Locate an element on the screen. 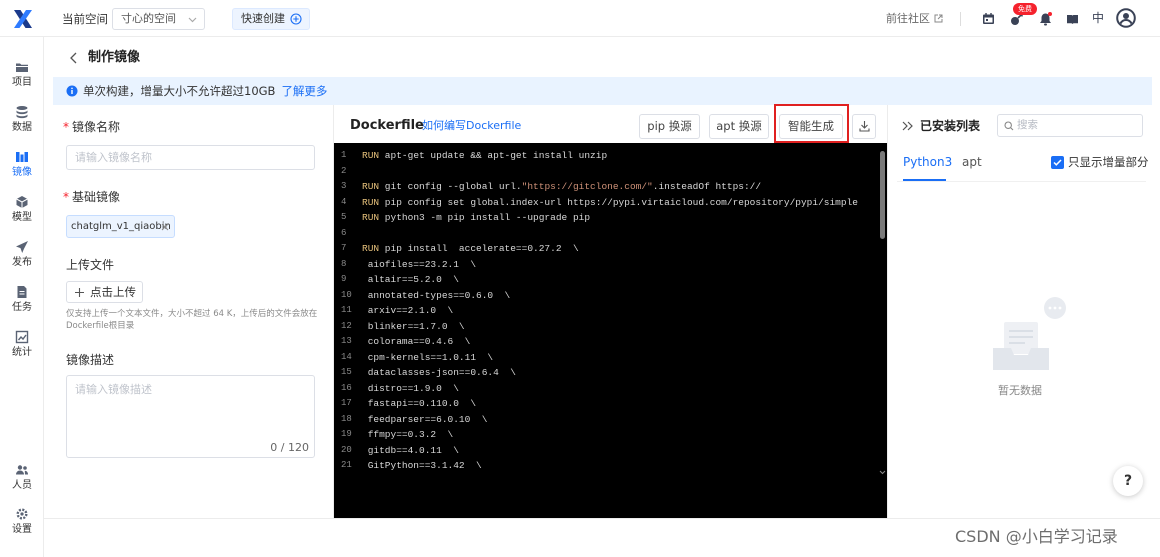 This screenshot has width=1160, height=557. user-avatar-icon is located at coordinates (1126, 18).